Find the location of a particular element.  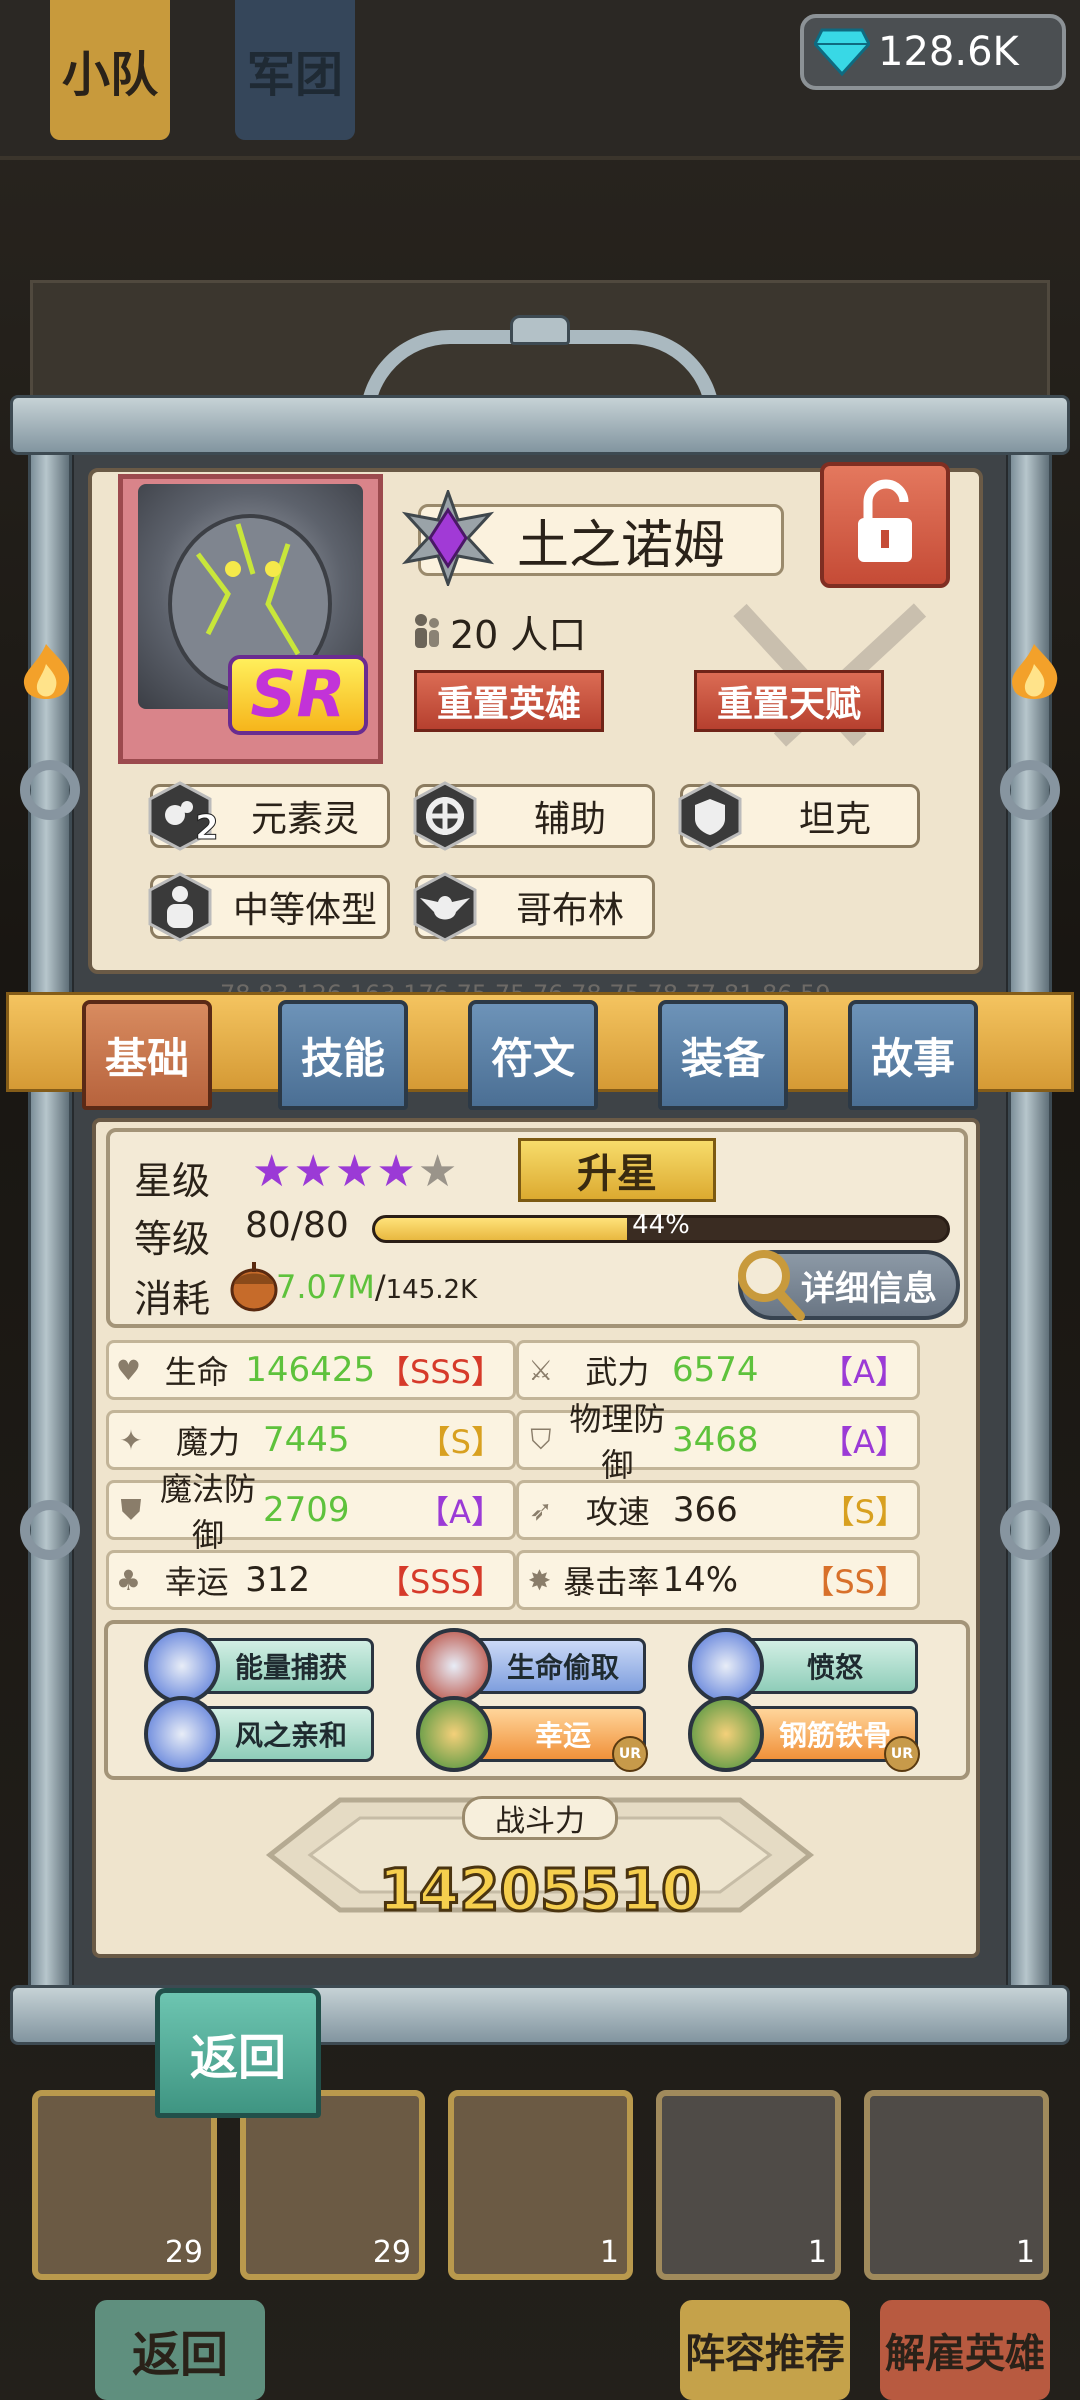

population-row: 20 人口 is located at coordinates (499, 631).